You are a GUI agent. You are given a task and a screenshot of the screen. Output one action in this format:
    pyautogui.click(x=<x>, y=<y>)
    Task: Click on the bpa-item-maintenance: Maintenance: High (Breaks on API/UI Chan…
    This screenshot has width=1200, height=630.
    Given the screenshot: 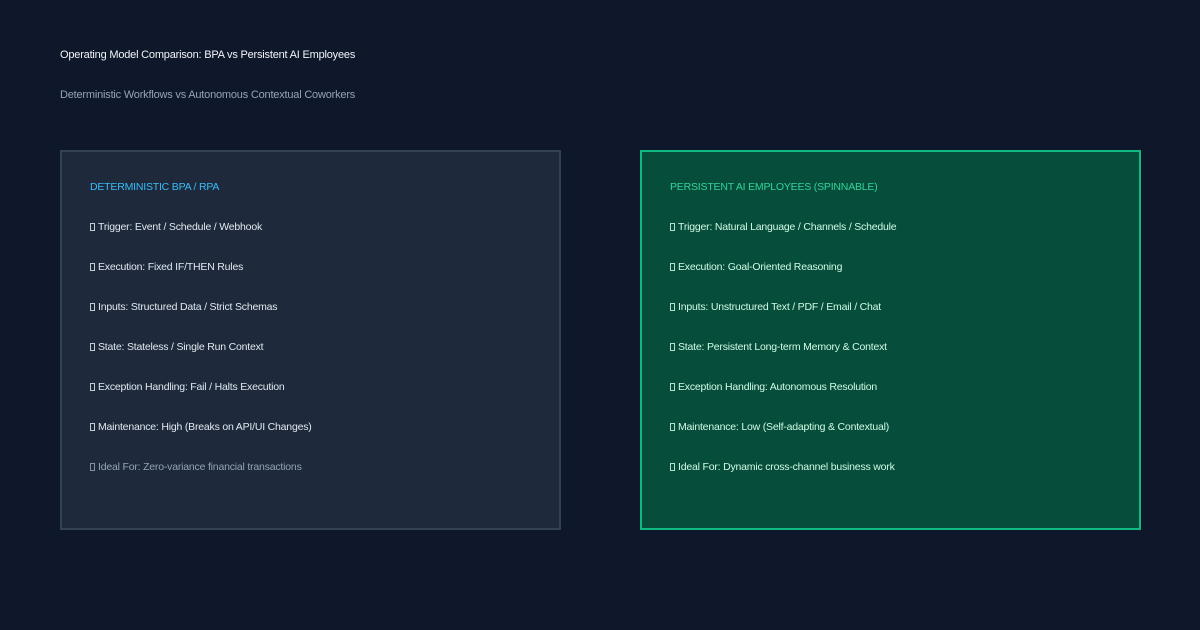 What is the action you would take?
    pyautogui.click(x=201, y=427)
    